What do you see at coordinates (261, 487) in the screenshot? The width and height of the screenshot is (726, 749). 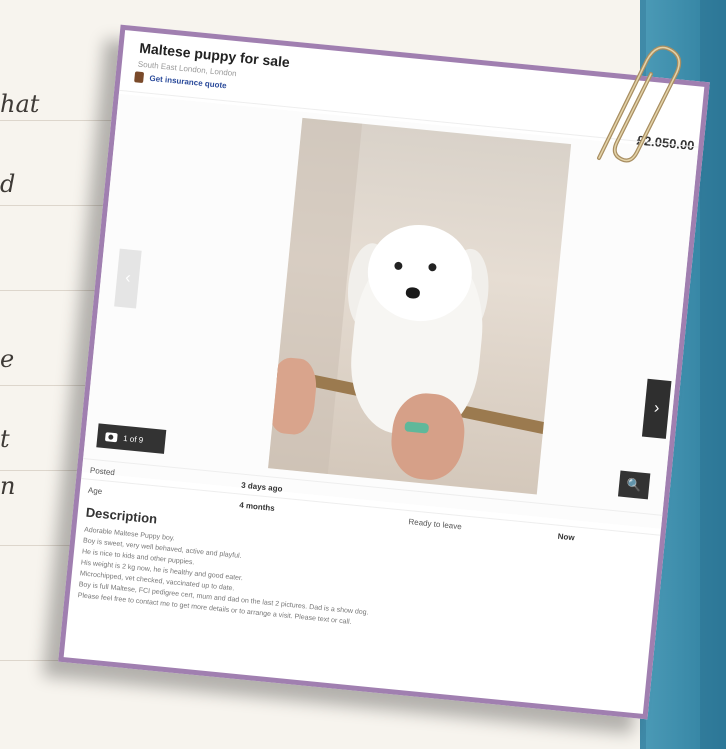 I see `detail-value: 3 days ago` at bounding box center [261, 487].